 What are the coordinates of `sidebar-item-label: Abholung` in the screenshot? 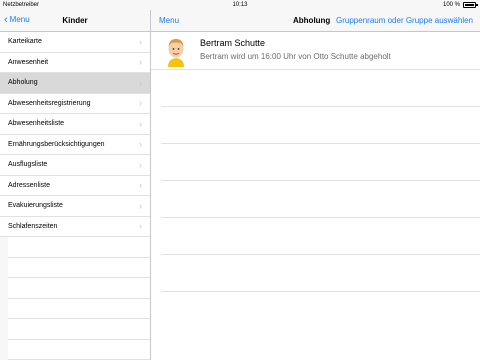 It's located at (23, 83).